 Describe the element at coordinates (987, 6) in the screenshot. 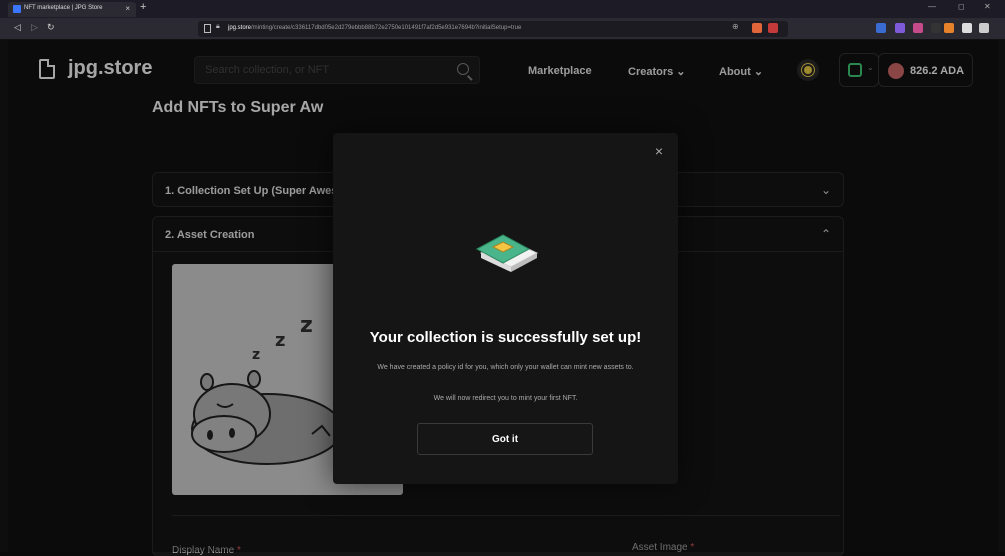

I see `close-window-icon: ✕` at that location.